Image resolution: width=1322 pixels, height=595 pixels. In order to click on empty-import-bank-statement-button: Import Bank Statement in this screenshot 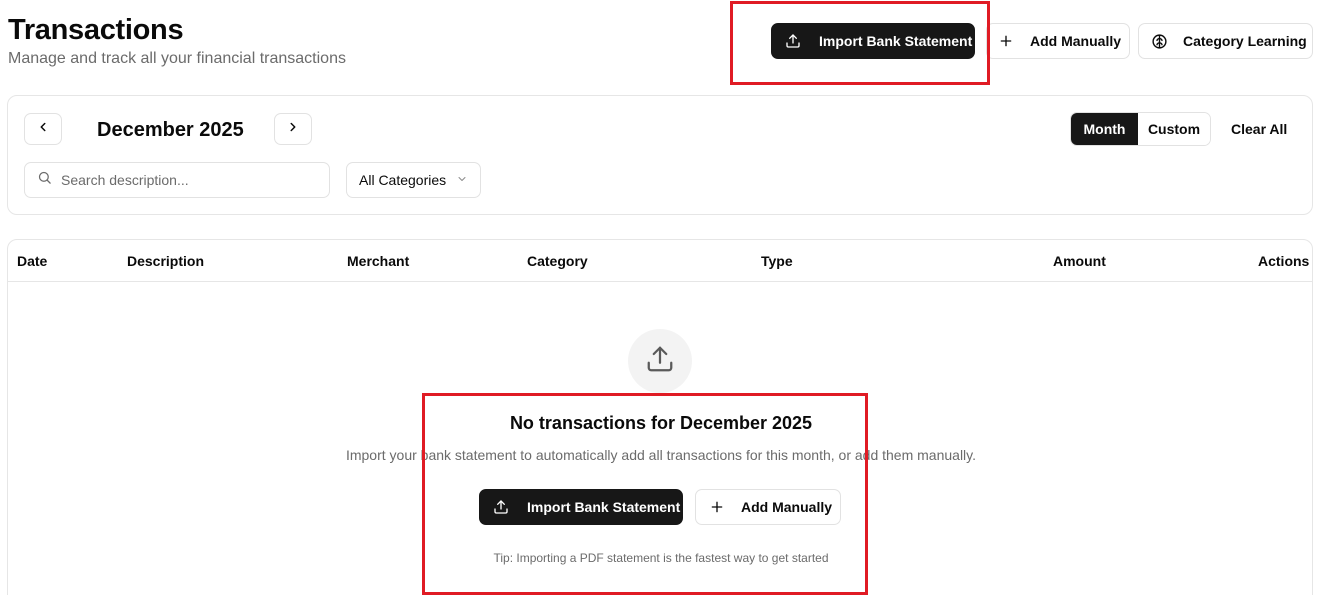, I will do `click(581, 507)`.